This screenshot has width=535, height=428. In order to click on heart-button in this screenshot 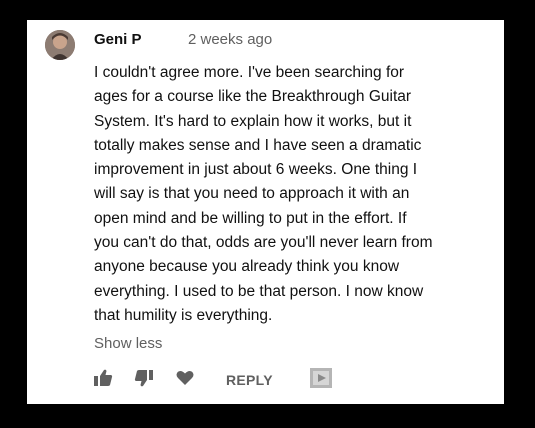, I will do `click(185, 380)`.